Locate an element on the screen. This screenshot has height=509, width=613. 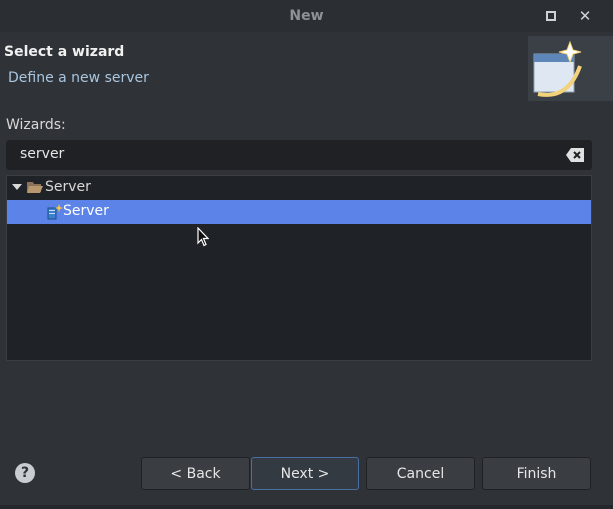
tree-item-server-wizard: Server is located at coordinates (299, 212).